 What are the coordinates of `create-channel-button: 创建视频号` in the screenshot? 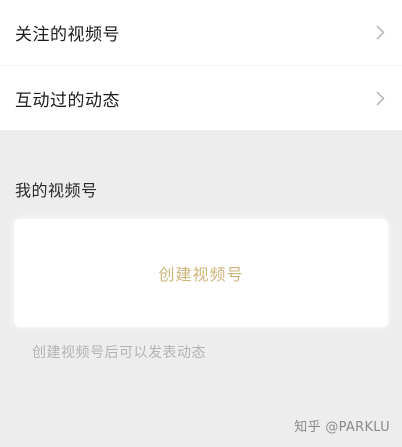 It's located at (200, 273).